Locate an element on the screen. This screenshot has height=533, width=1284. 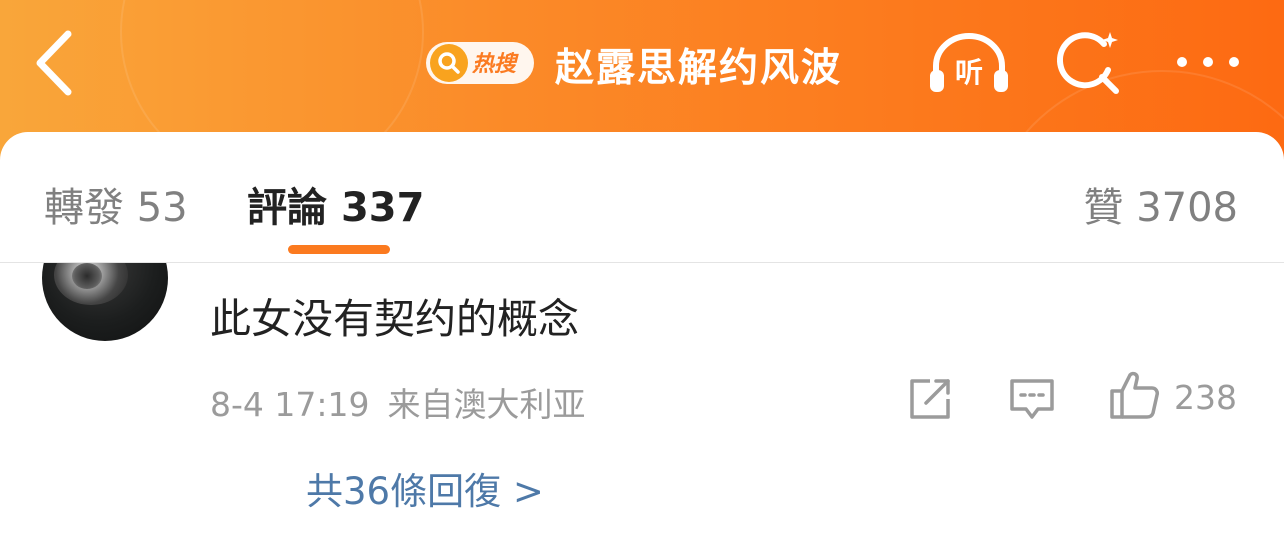
camera-lens-center is located at coordinates (87, 276).